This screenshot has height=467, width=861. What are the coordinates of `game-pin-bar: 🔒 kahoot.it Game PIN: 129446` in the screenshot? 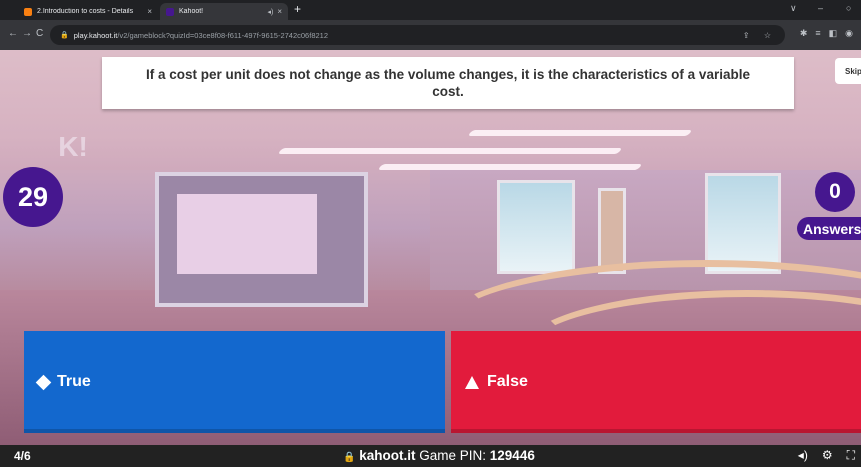 It's located at (439, 455).